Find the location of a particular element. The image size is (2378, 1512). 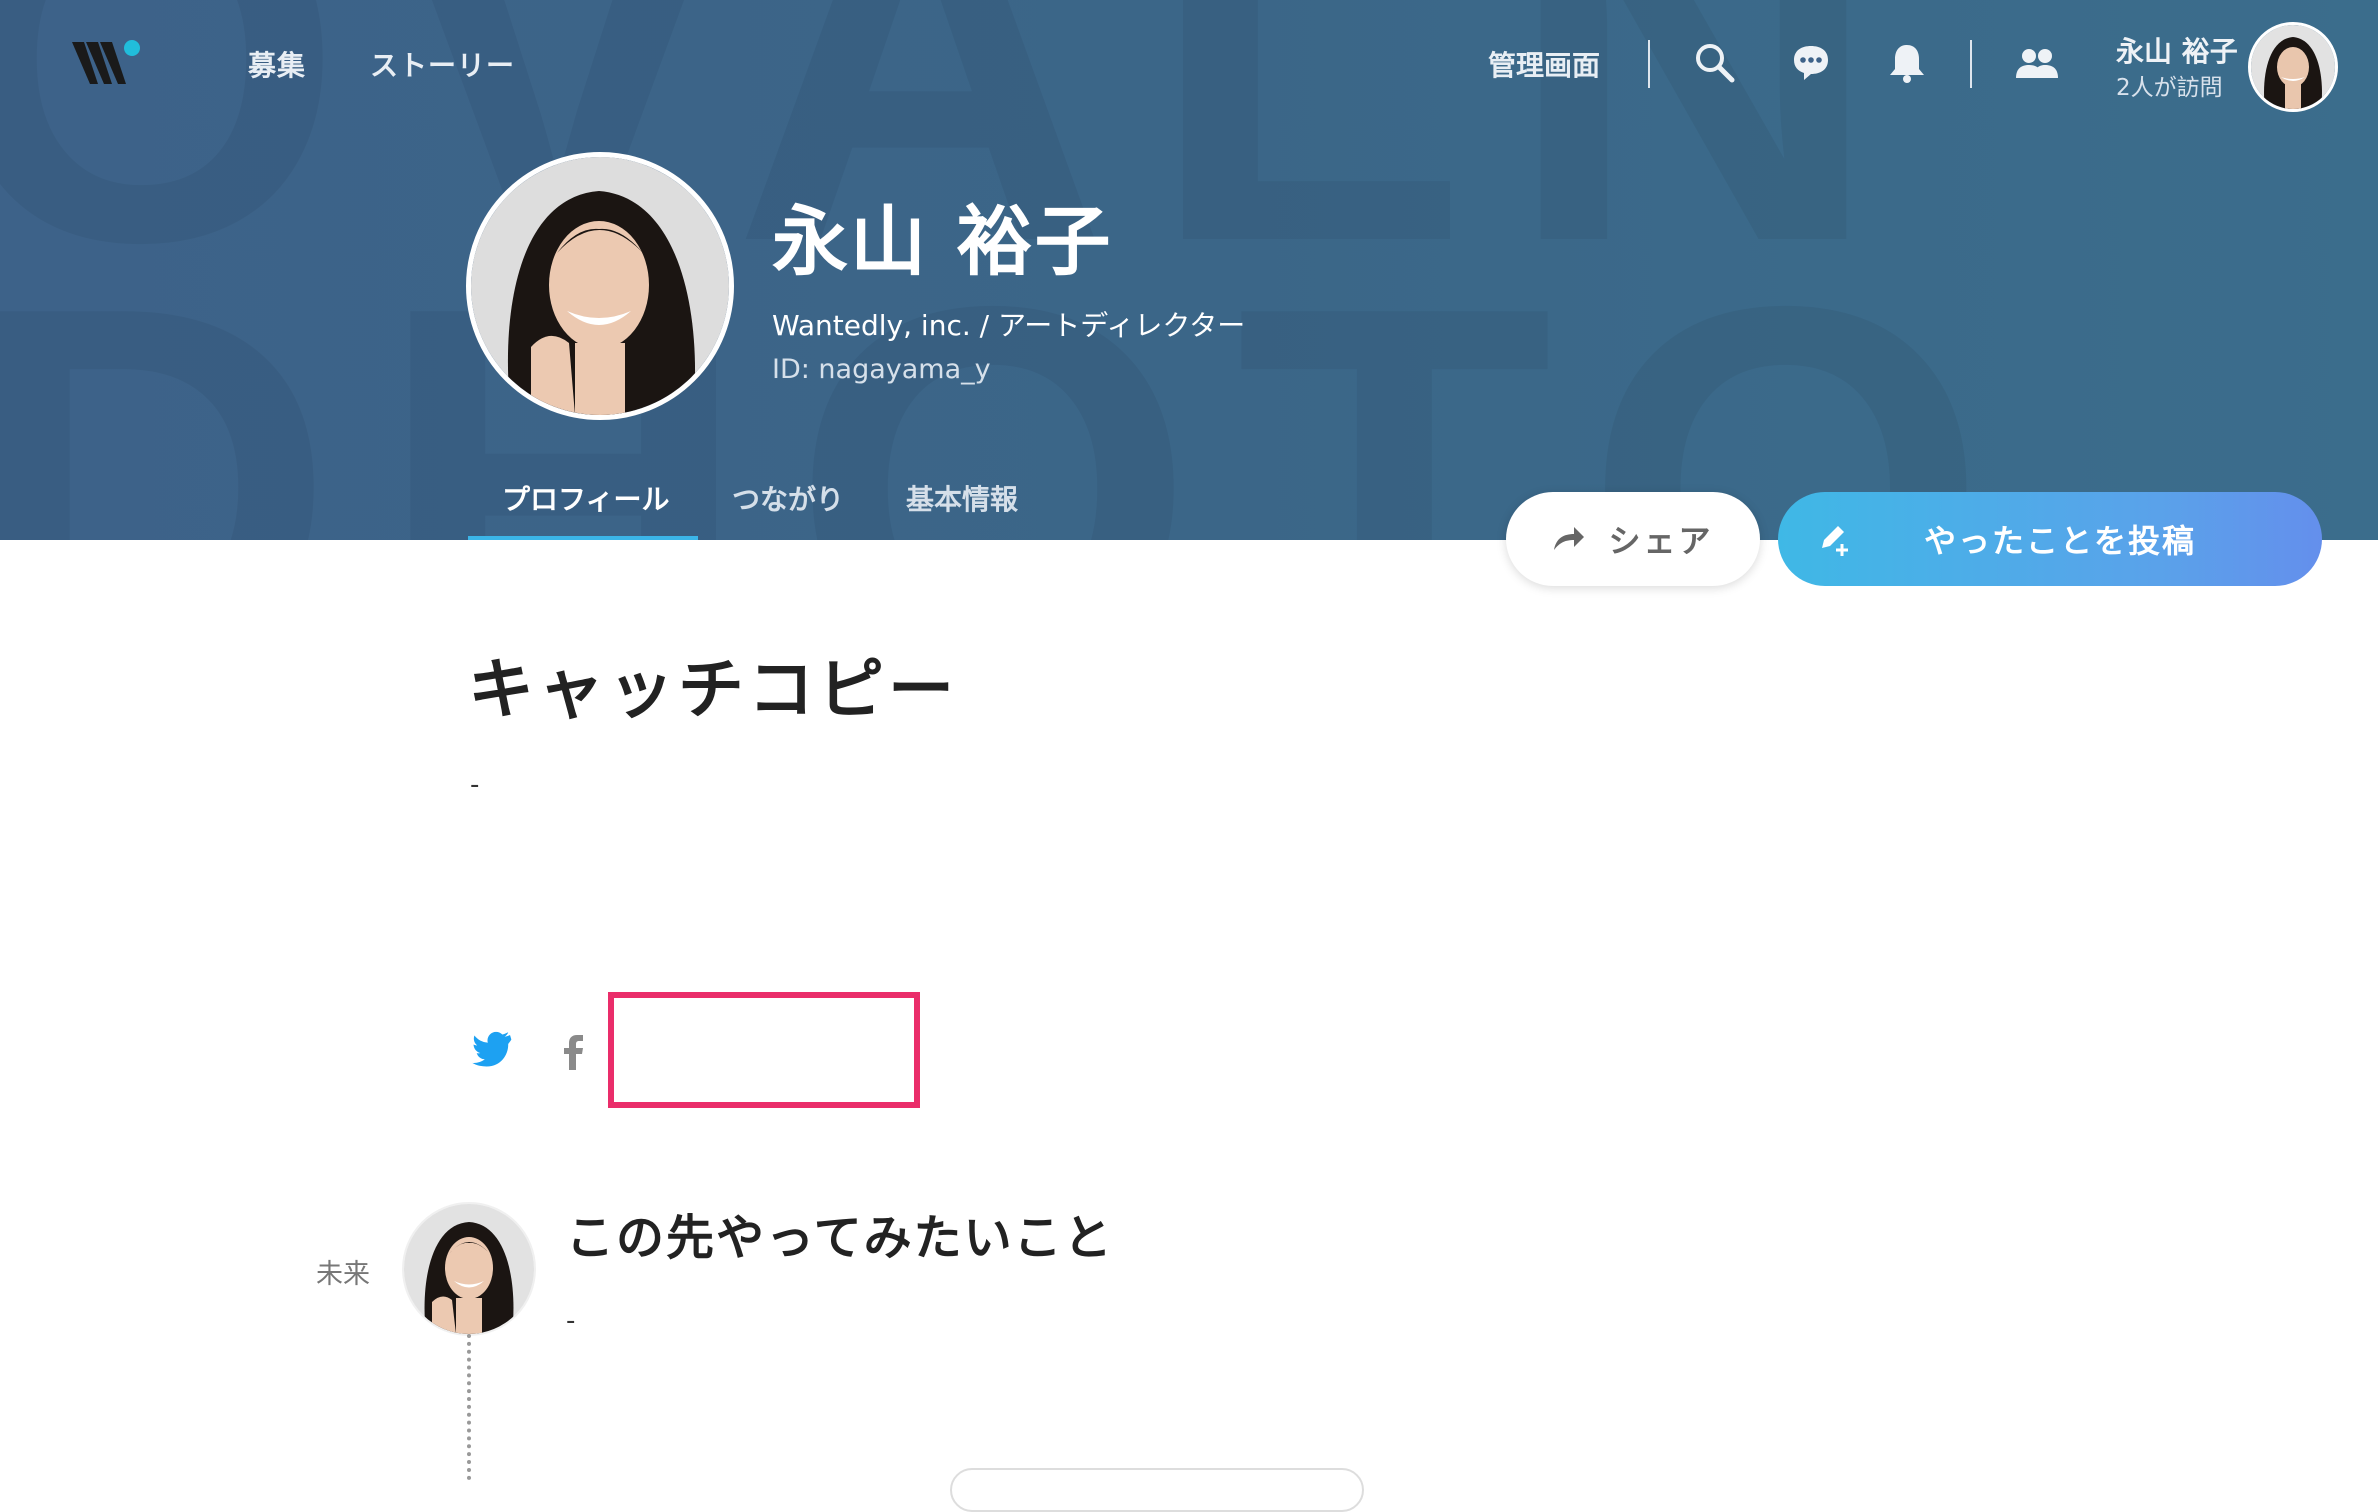

header-user-name: 永山 裕子 is located at coordinates (2177, 50).